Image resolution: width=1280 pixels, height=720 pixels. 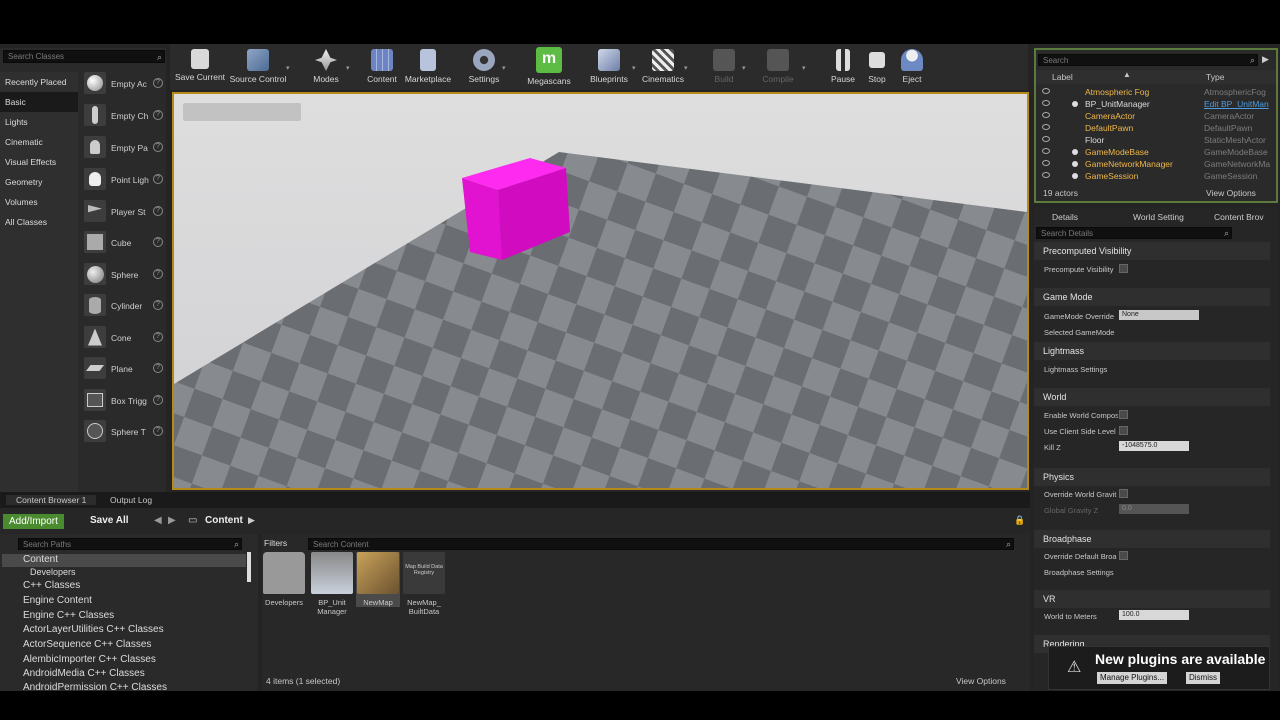 I want to click on view-options-button: View Options, so click(x=1231, y=193).